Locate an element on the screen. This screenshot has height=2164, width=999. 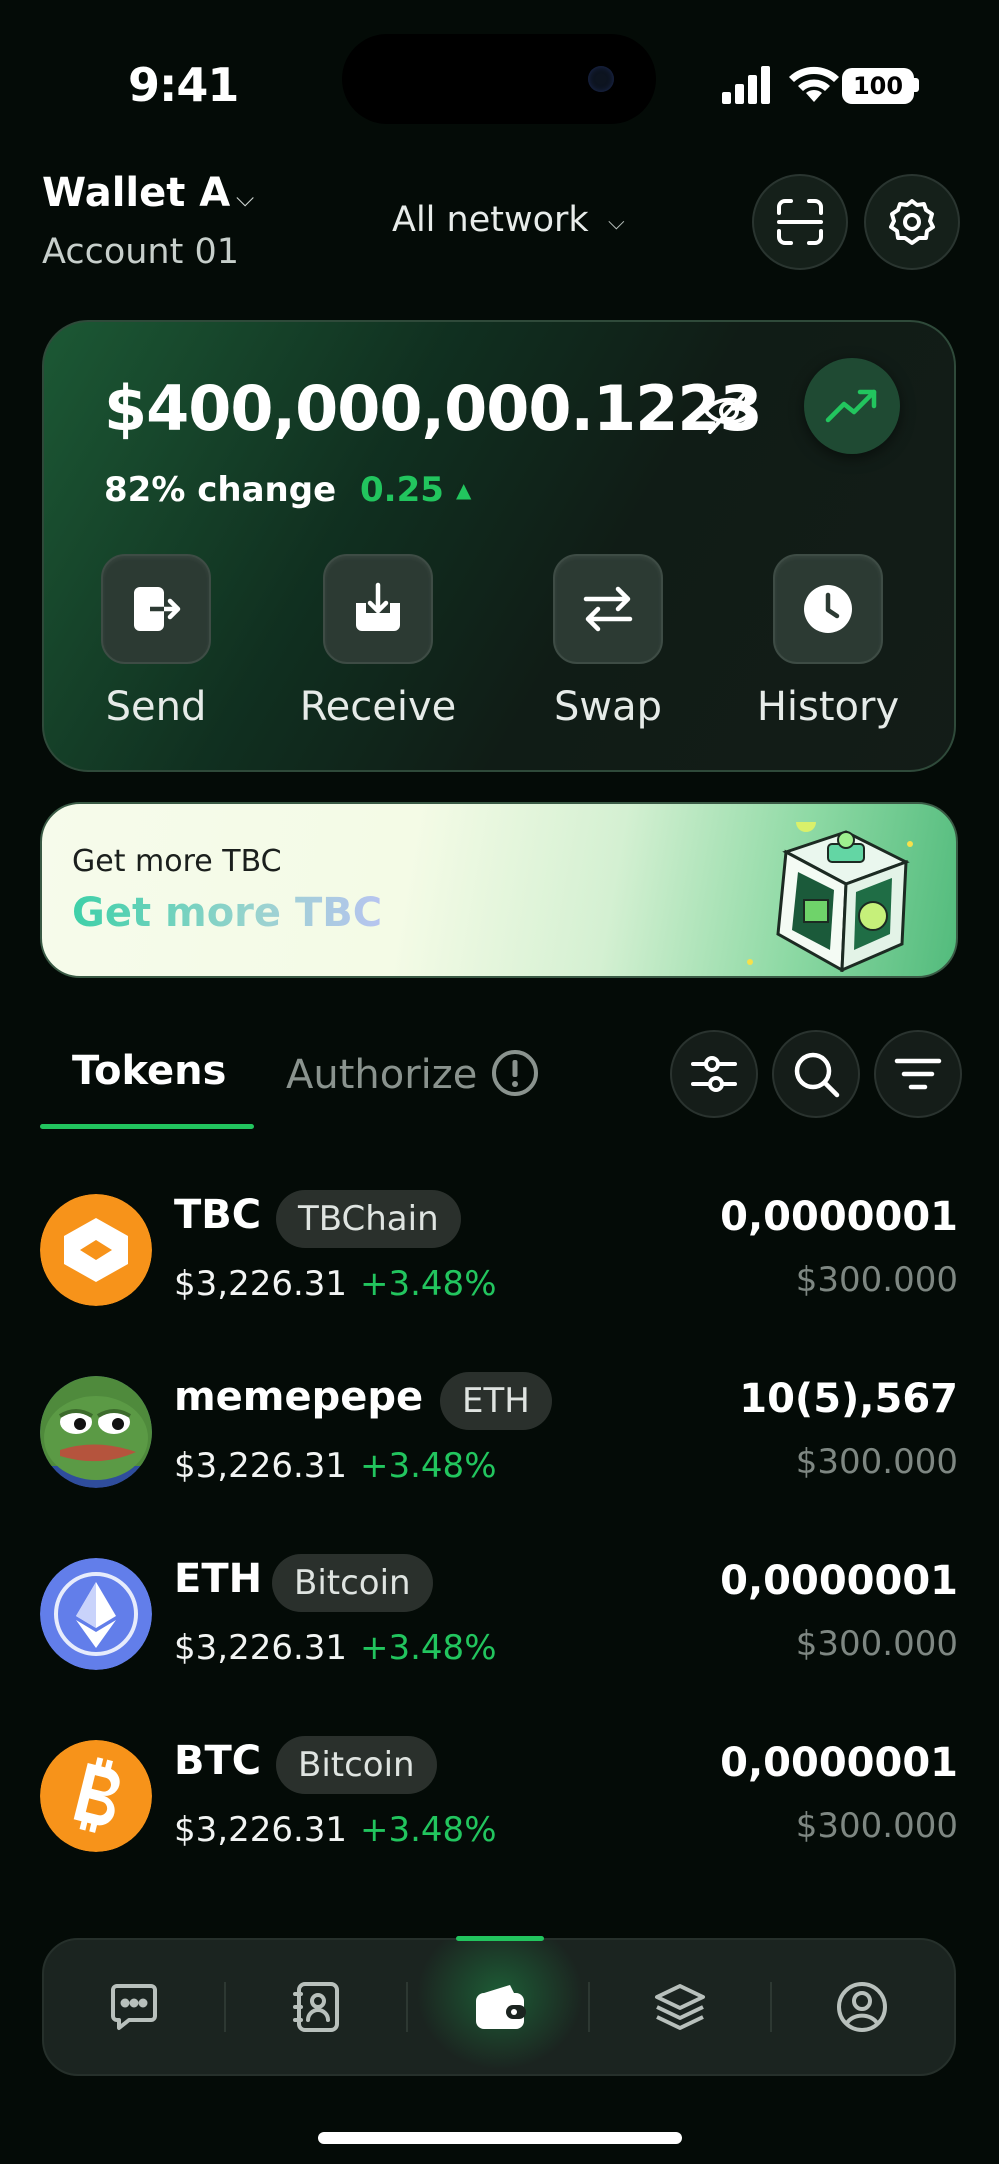
nav-contacts is located at coordinates (316, 2007).